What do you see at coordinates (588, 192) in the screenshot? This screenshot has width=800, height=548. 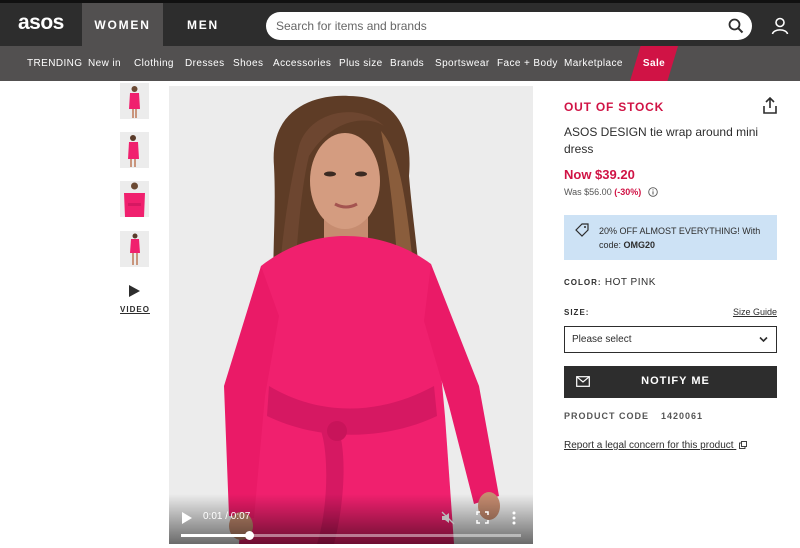 I see `was-price: Was $56.00` at bounding box center [588, 192].